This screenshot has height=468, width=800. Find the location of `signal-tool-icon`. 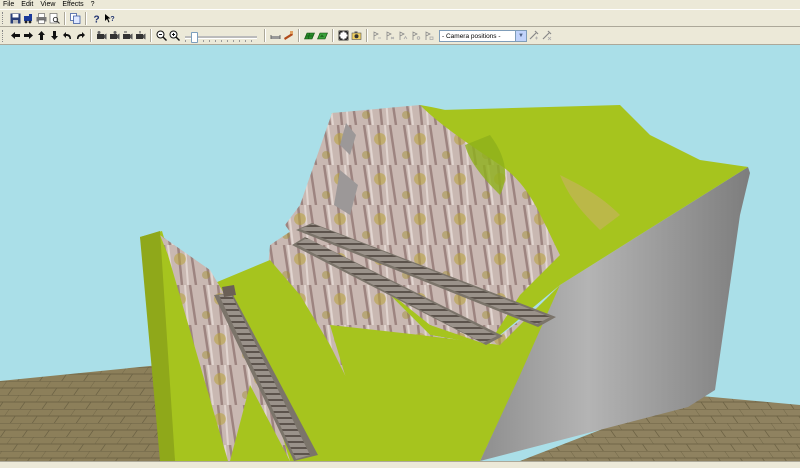

signal-tool-icon is located at coordinates (289, 36).